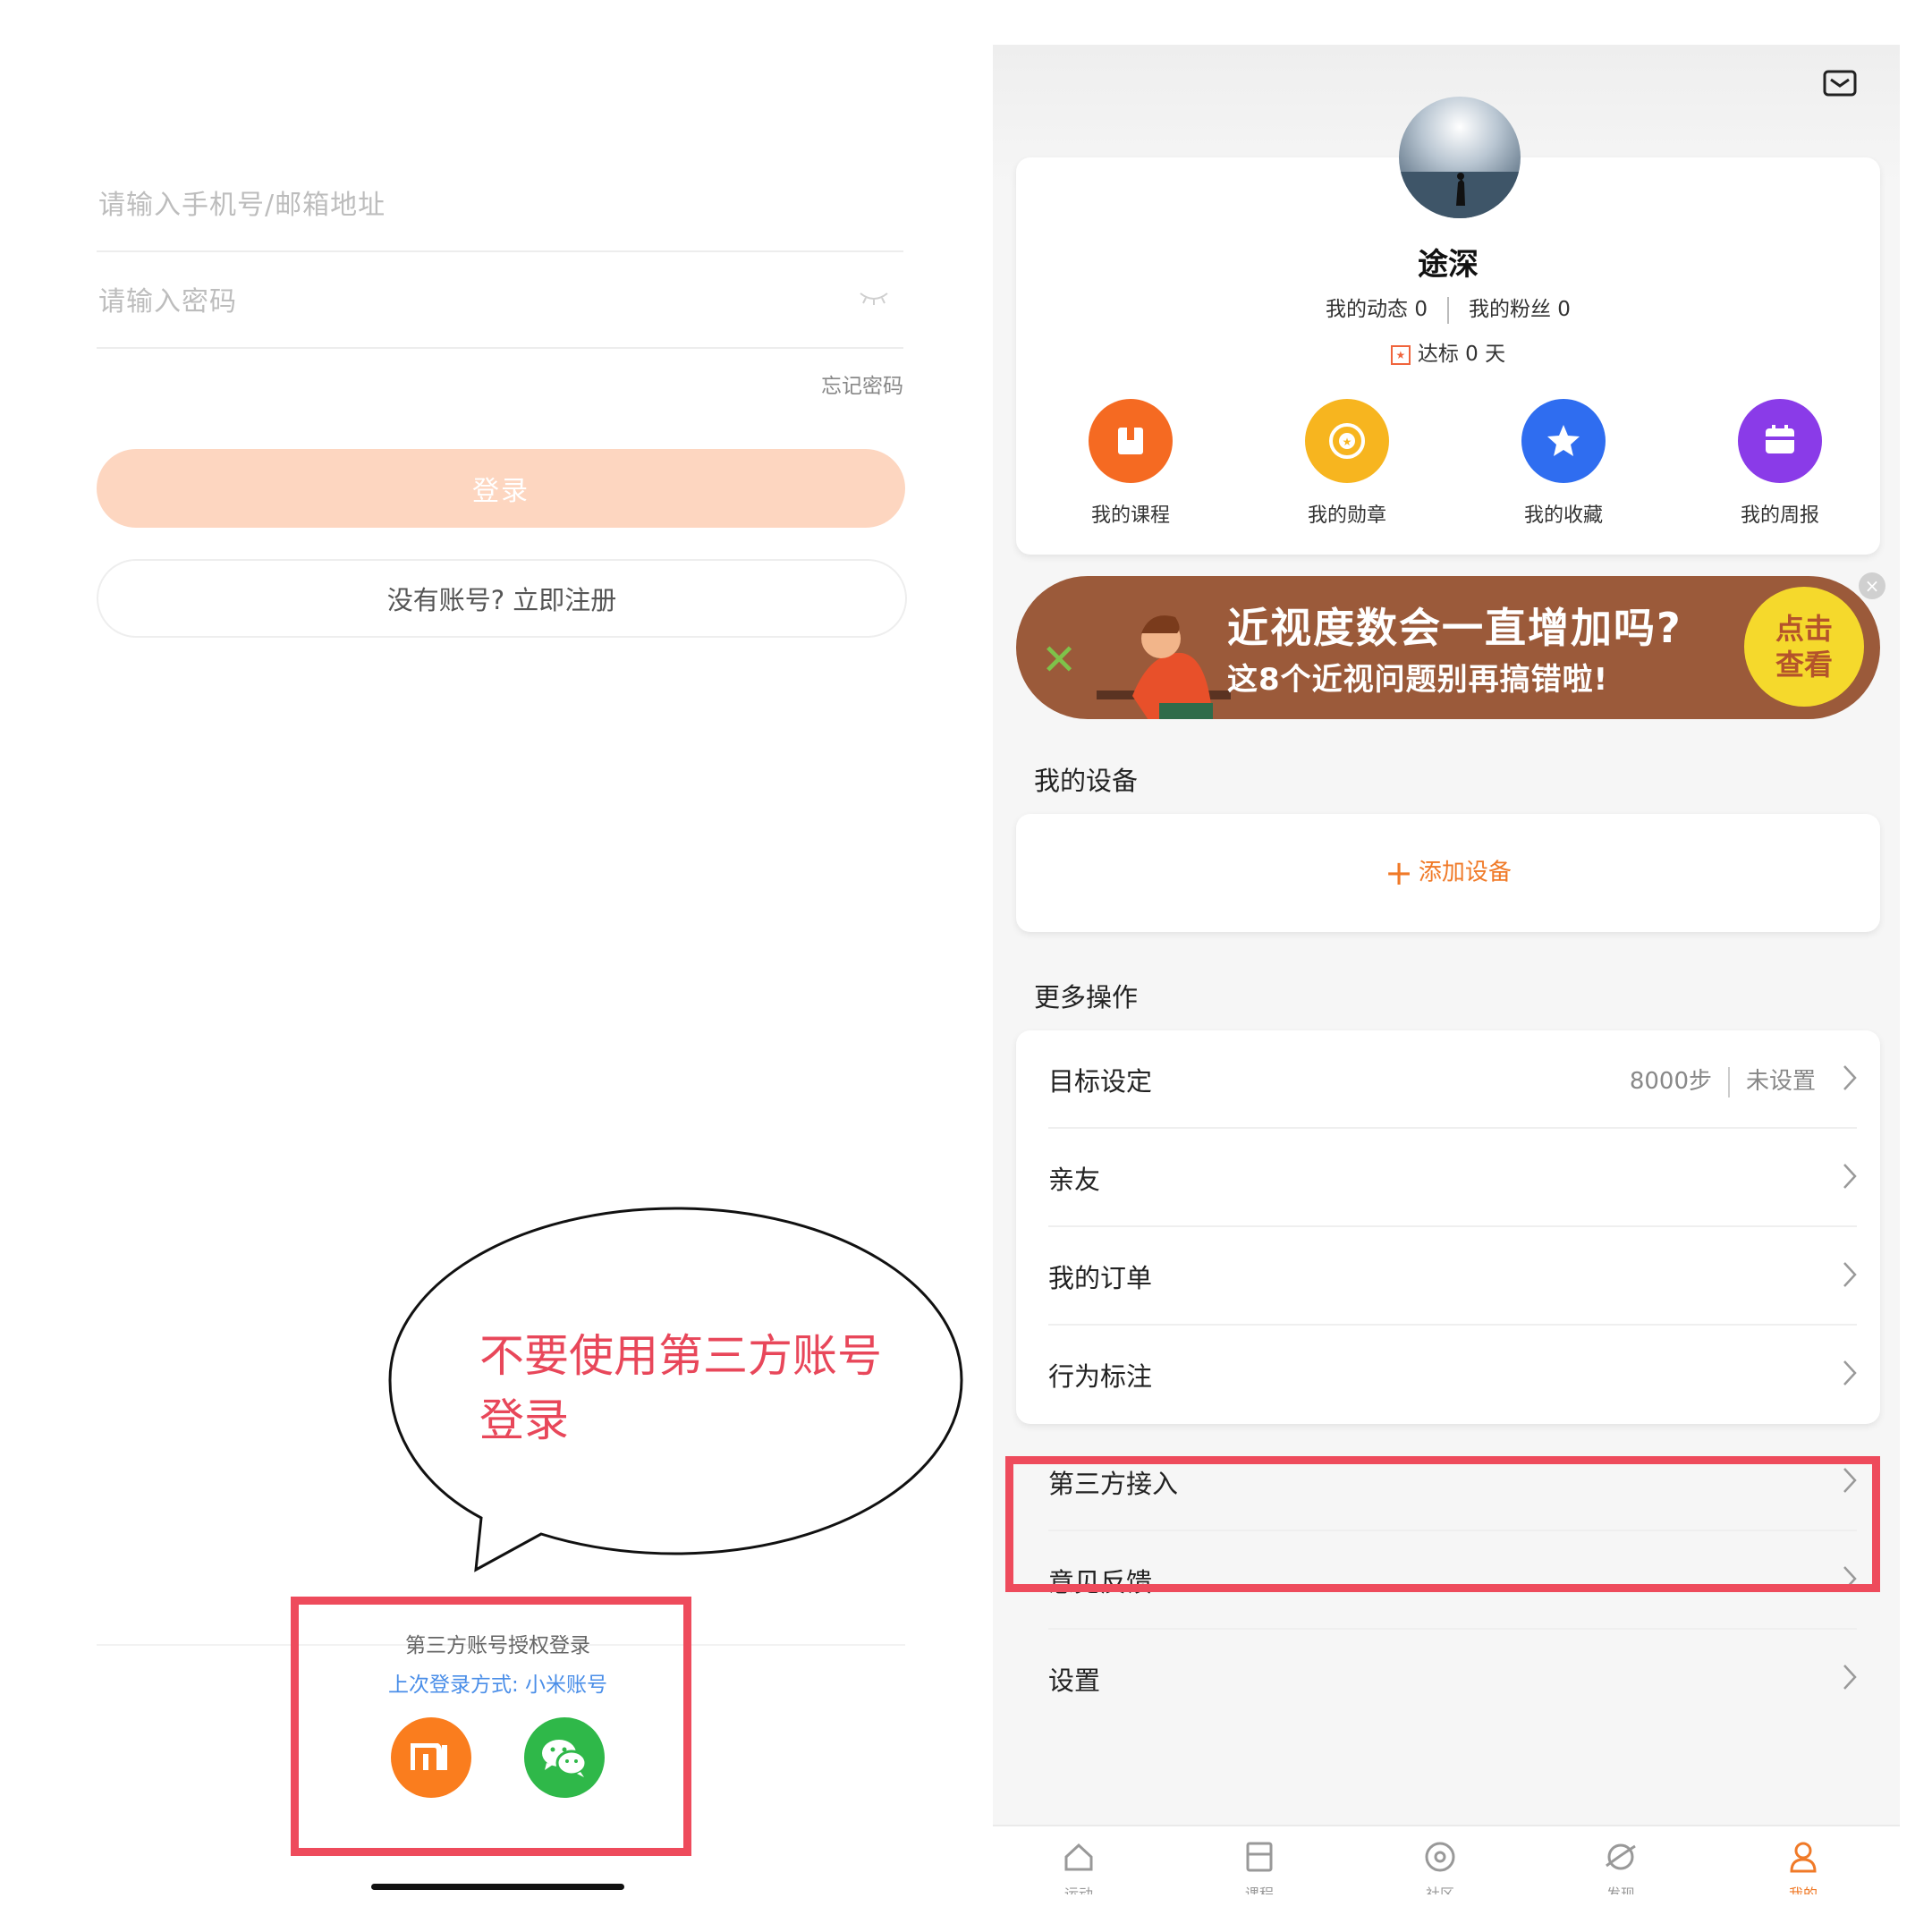 The width and height of the screenshot is (1932, 1932). What do you see at coordinates (1840, 83) in the screenshot?
I see `mail-icon` at bounding box center [1840, 83].